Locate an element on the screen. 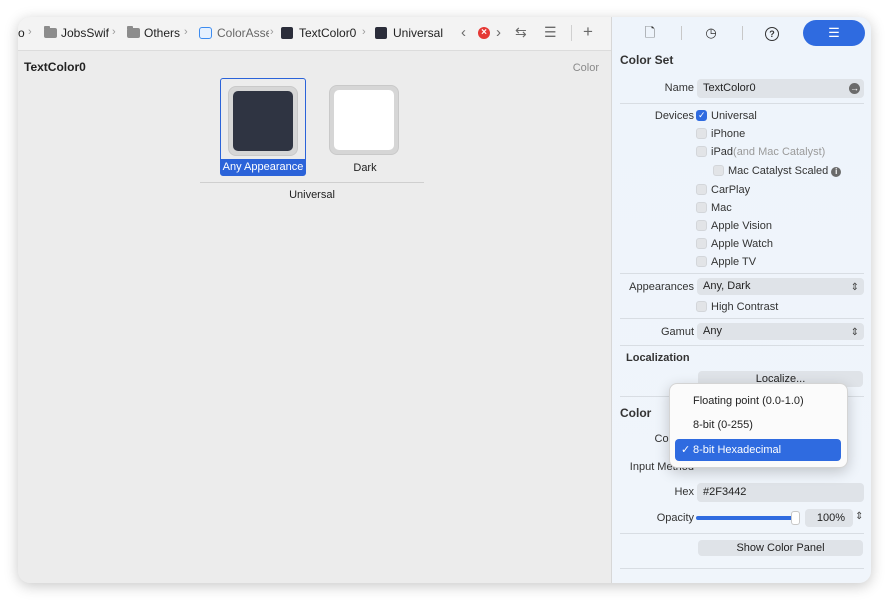  file-inspector-tab: 🗋 is located at coordinates (650, 33).